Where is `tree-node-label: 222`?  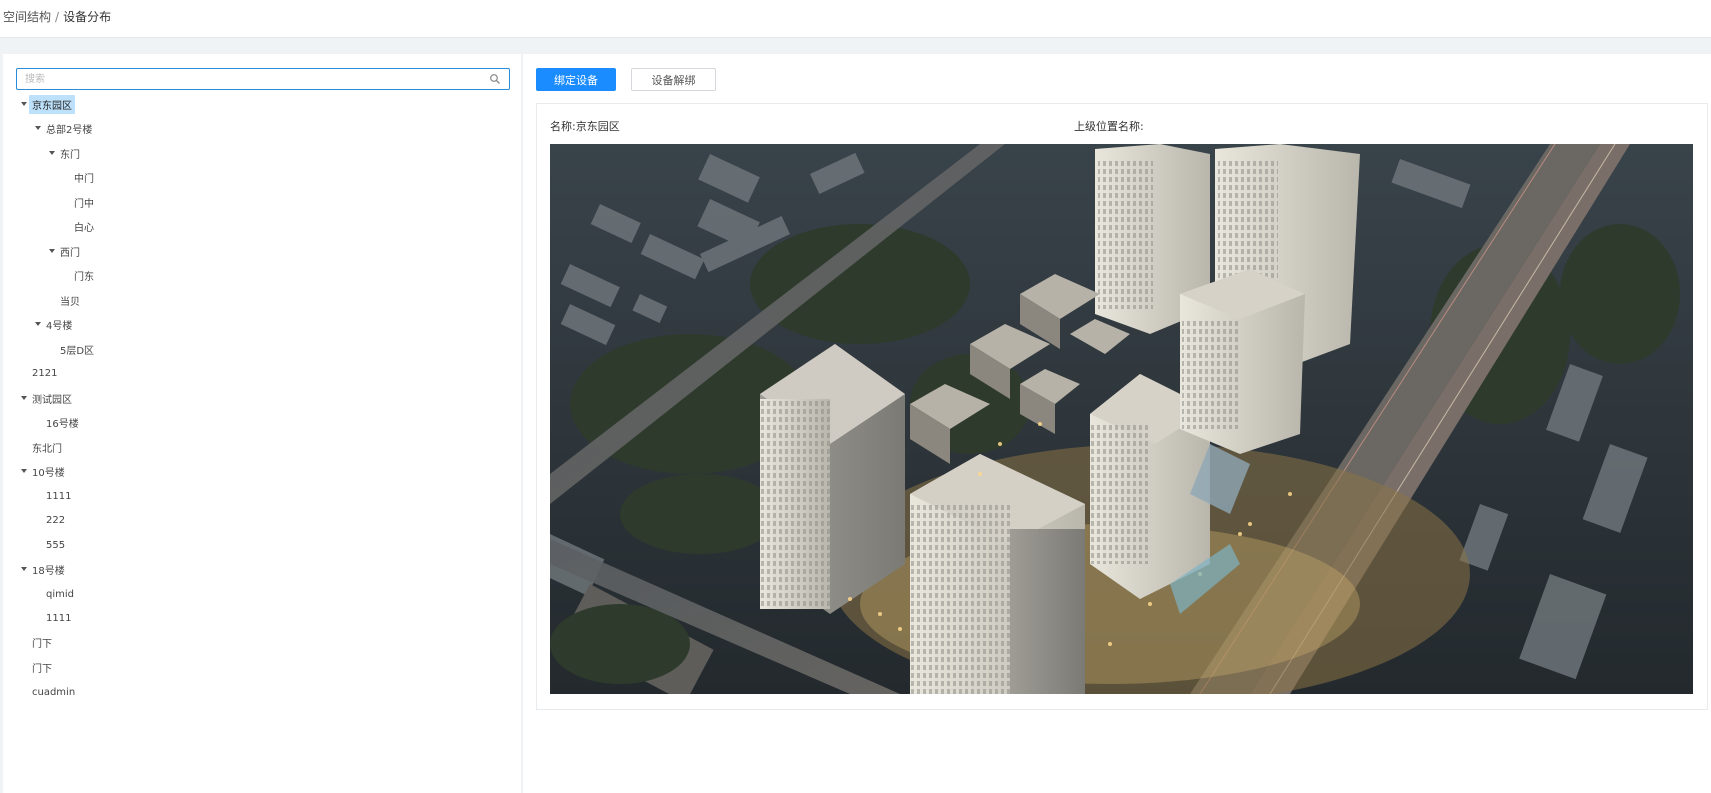 tree-node-label: 222 is located at coordinates (56, 520).